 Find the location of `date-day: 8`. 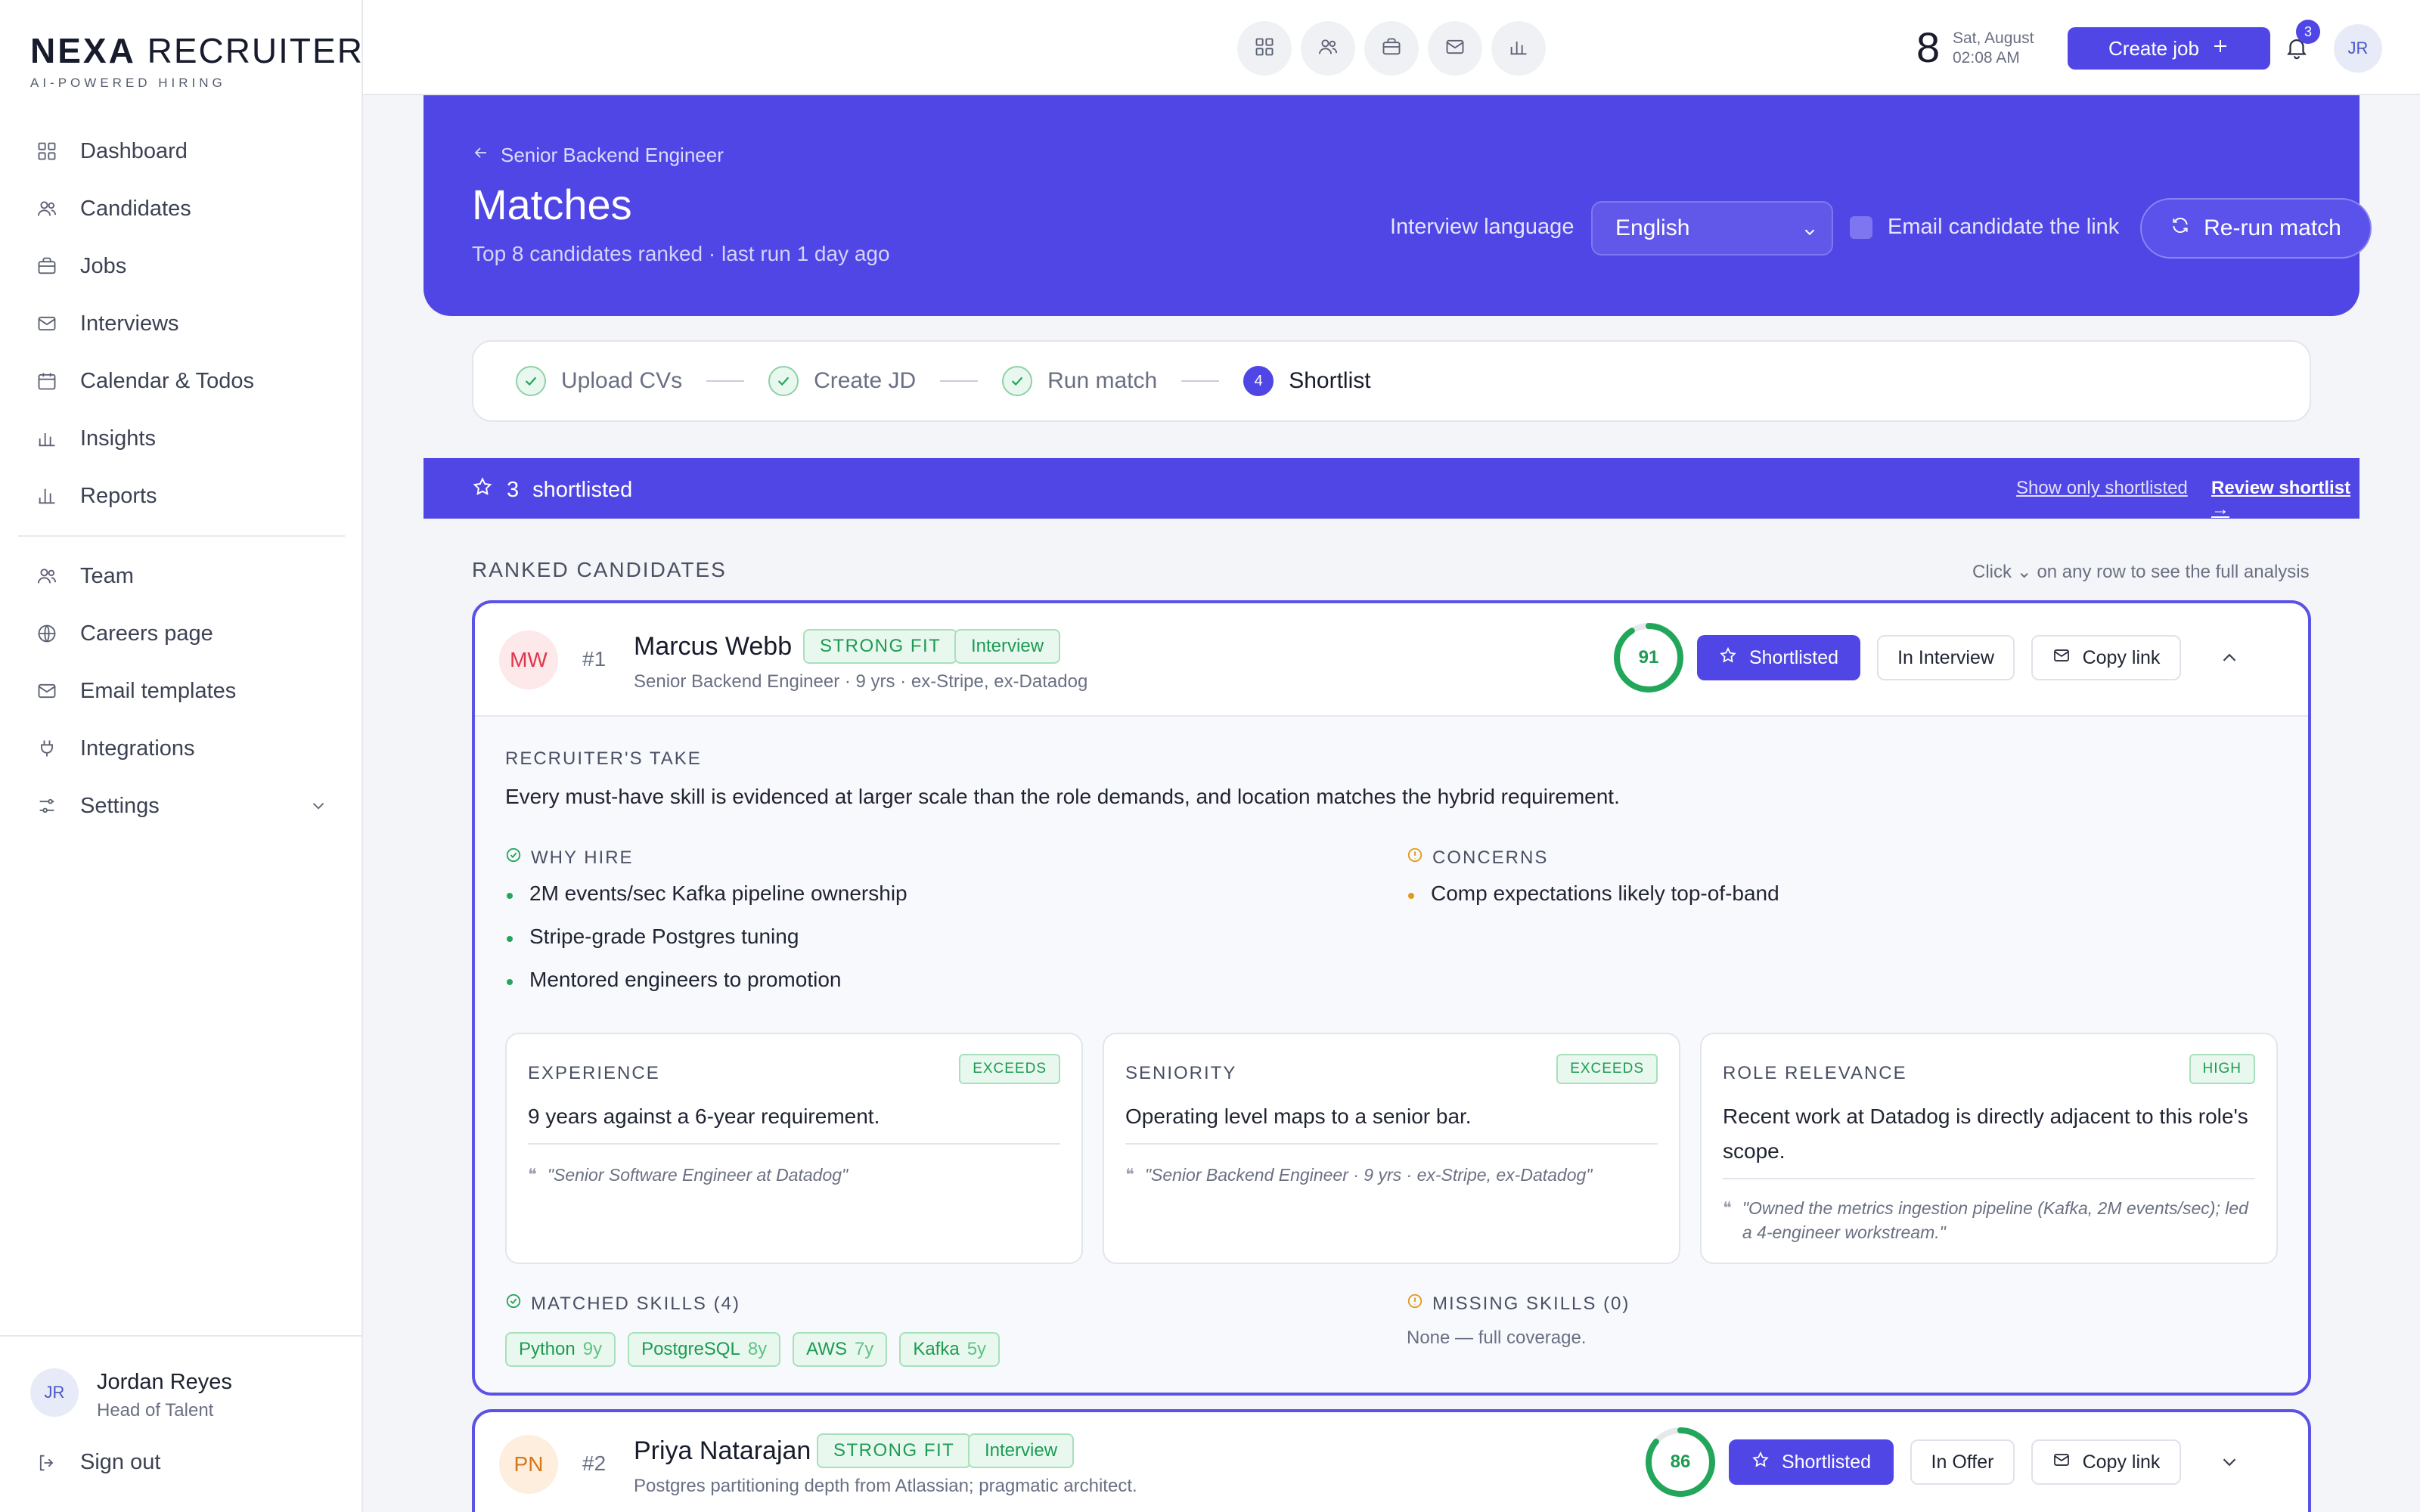

date-day: 8 is located at coordinates (1928, 47).